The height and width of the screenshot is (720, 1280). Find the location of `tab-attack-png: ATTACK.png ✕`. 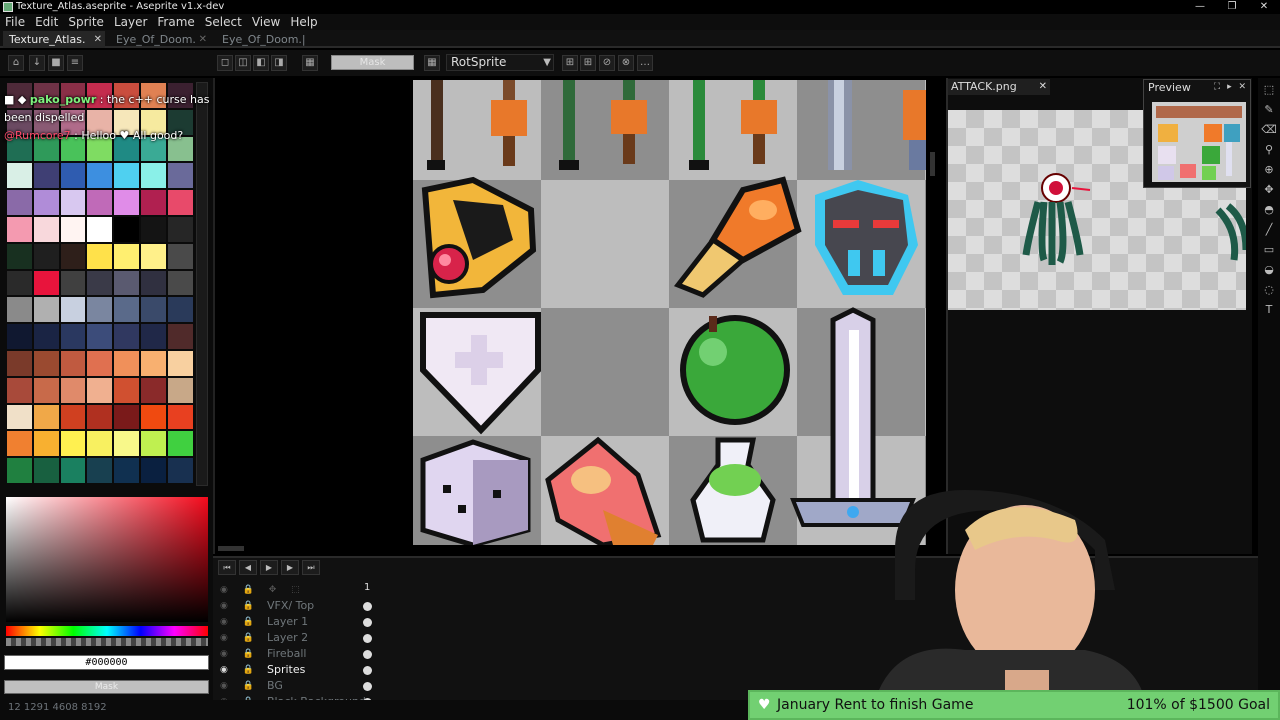

tab-attack-png: ATTACK.png ✕ is located at coordinates (999, 87).